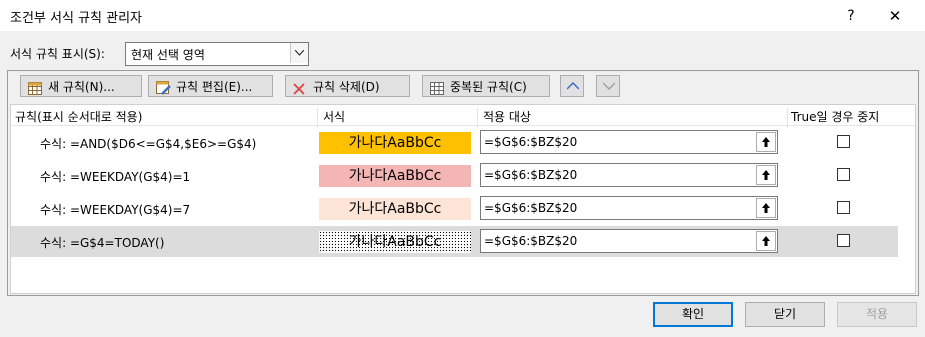 The width and height of the screenshot is (925, 337). I want to click on delete-rule-button: 규칙 삭제(D), so click(347, 86).